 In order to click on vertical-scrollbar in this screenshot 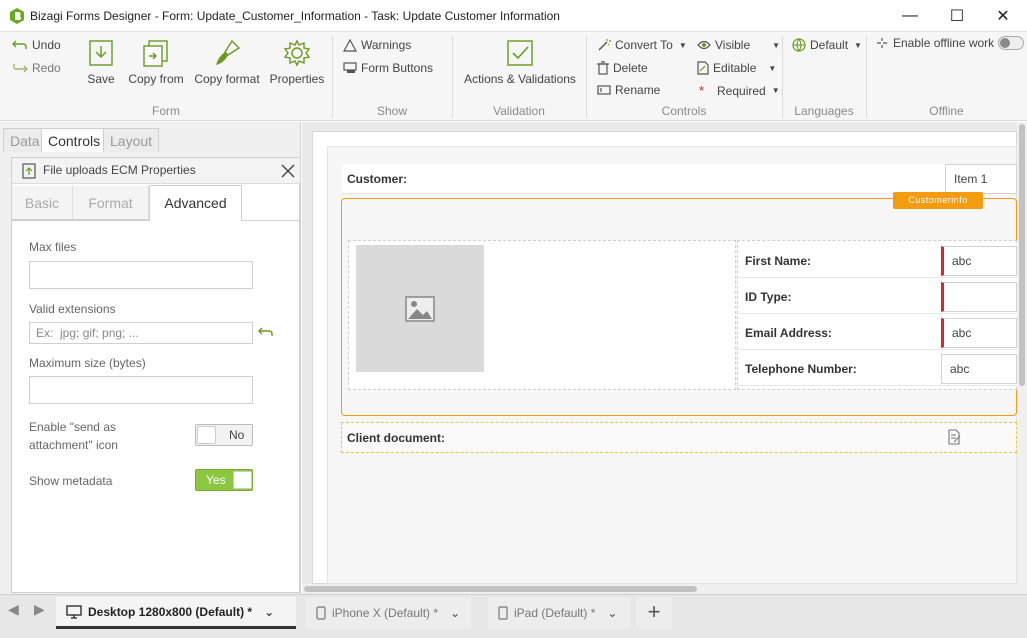, I will do `click(1022, 358)`.